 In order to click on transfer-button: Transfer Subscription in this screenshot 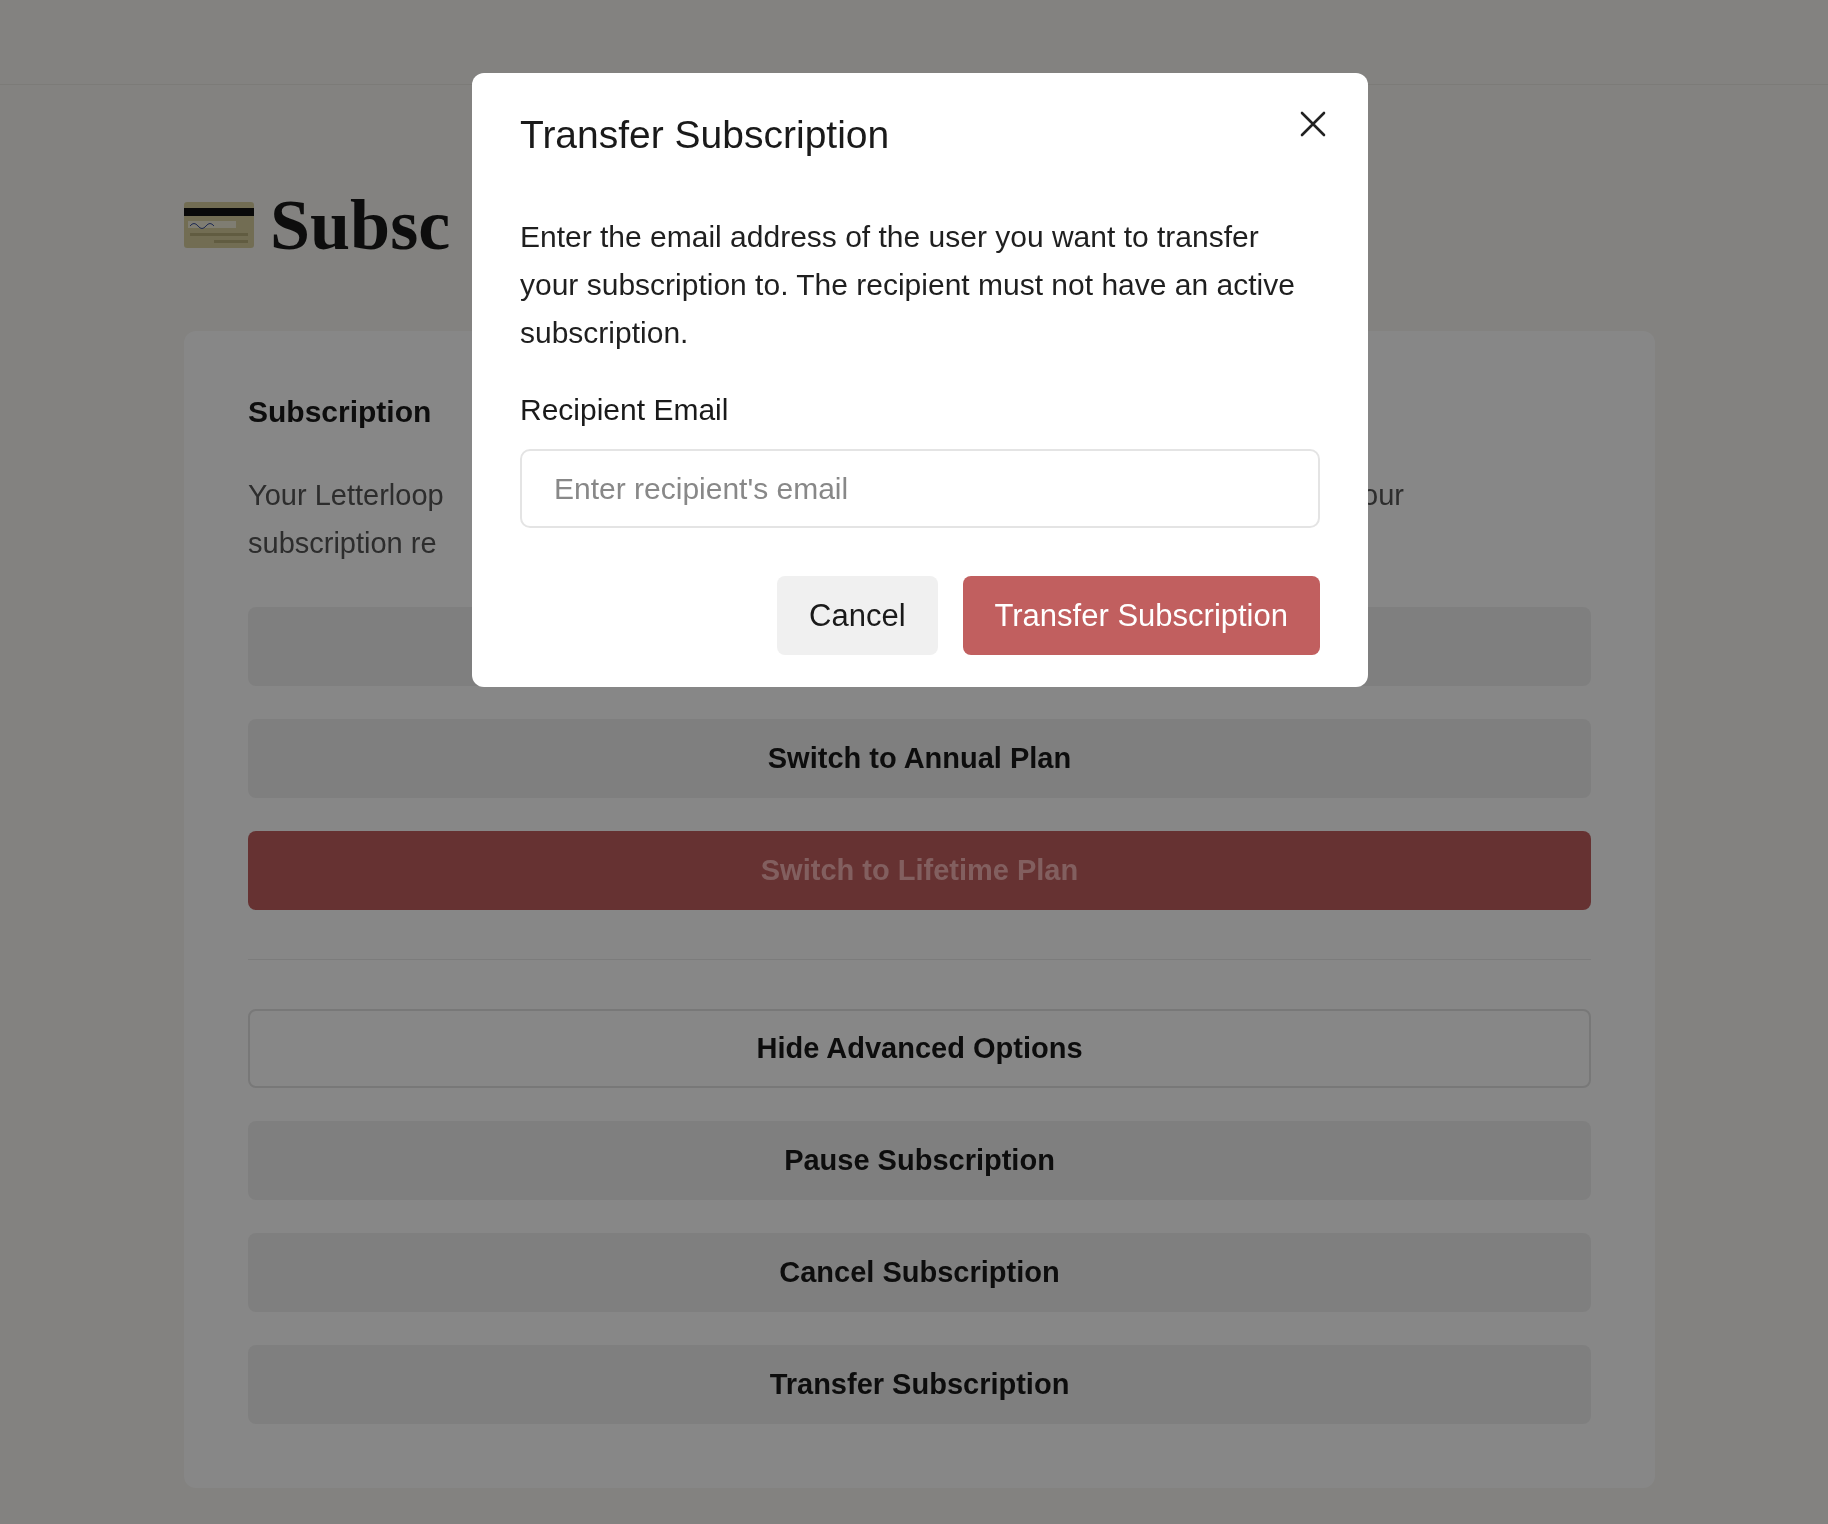, I will do `click(1141, 615)`.